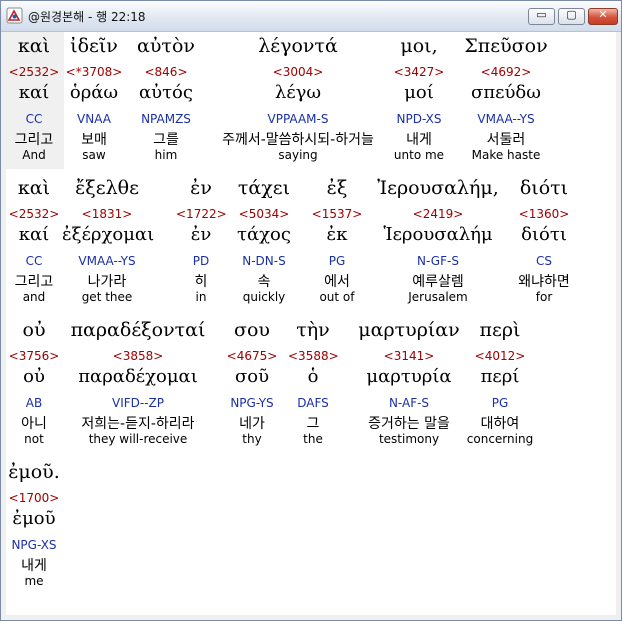 This screenshot has width=622, height=621. What do you see at coordinates (438, 297) in the screenshot?
I see `english-gloss: Jerusalem` at bounding box center [438, 297].